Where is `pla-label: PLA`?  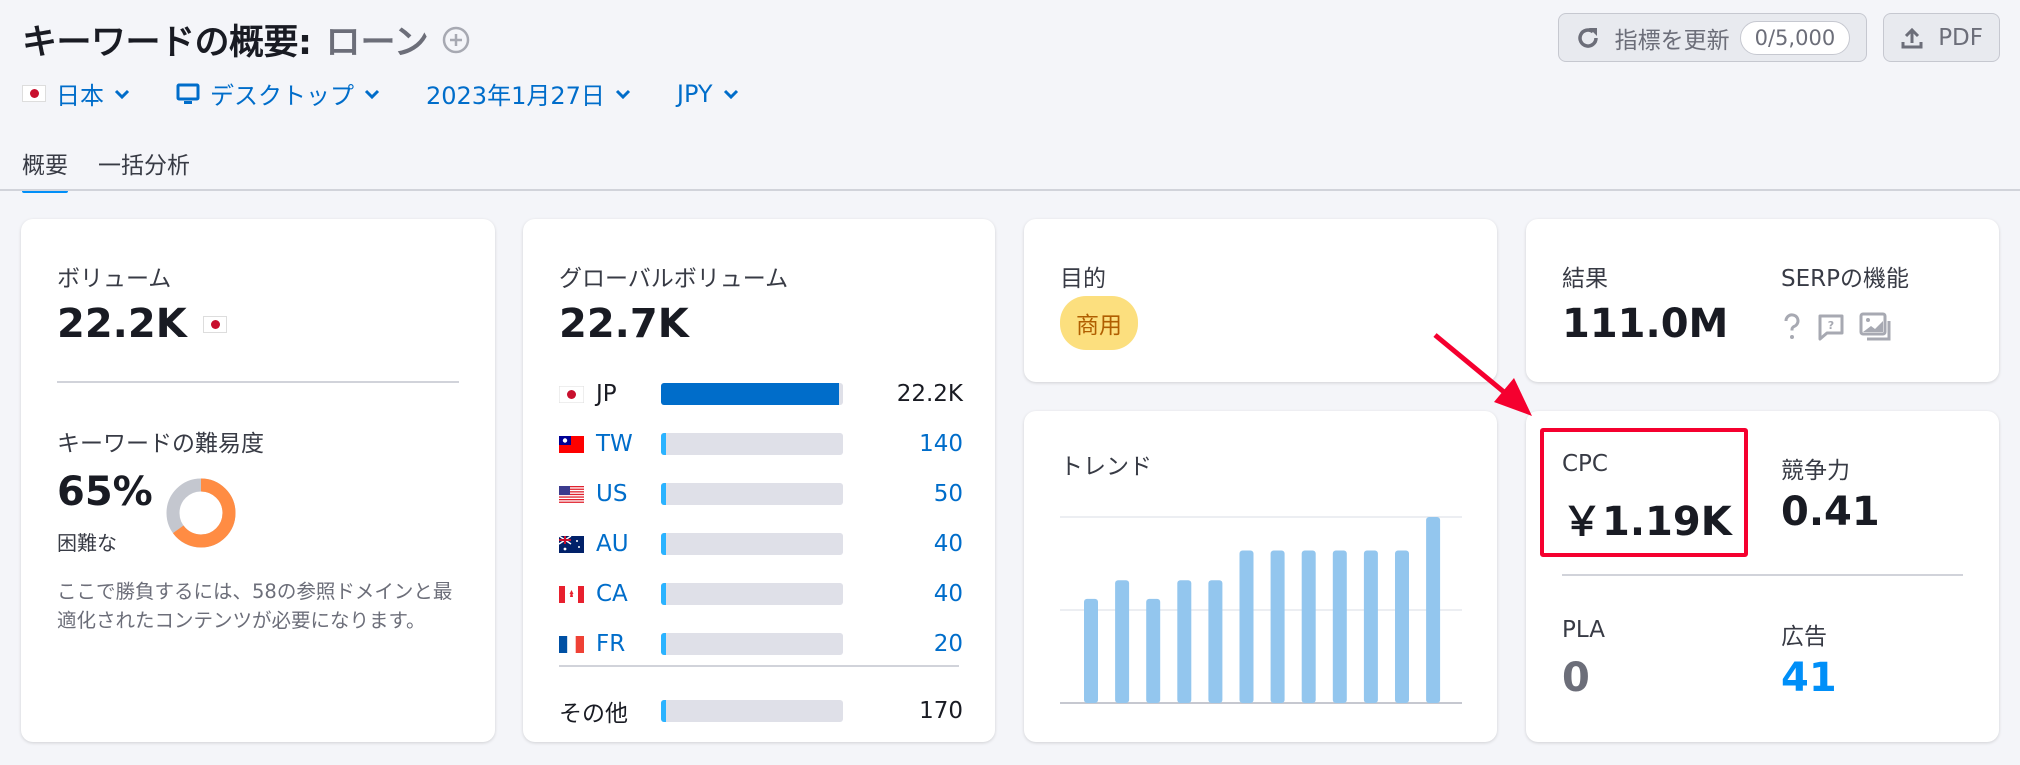
pla-label: PLA is located at coordinates (1583, 630).